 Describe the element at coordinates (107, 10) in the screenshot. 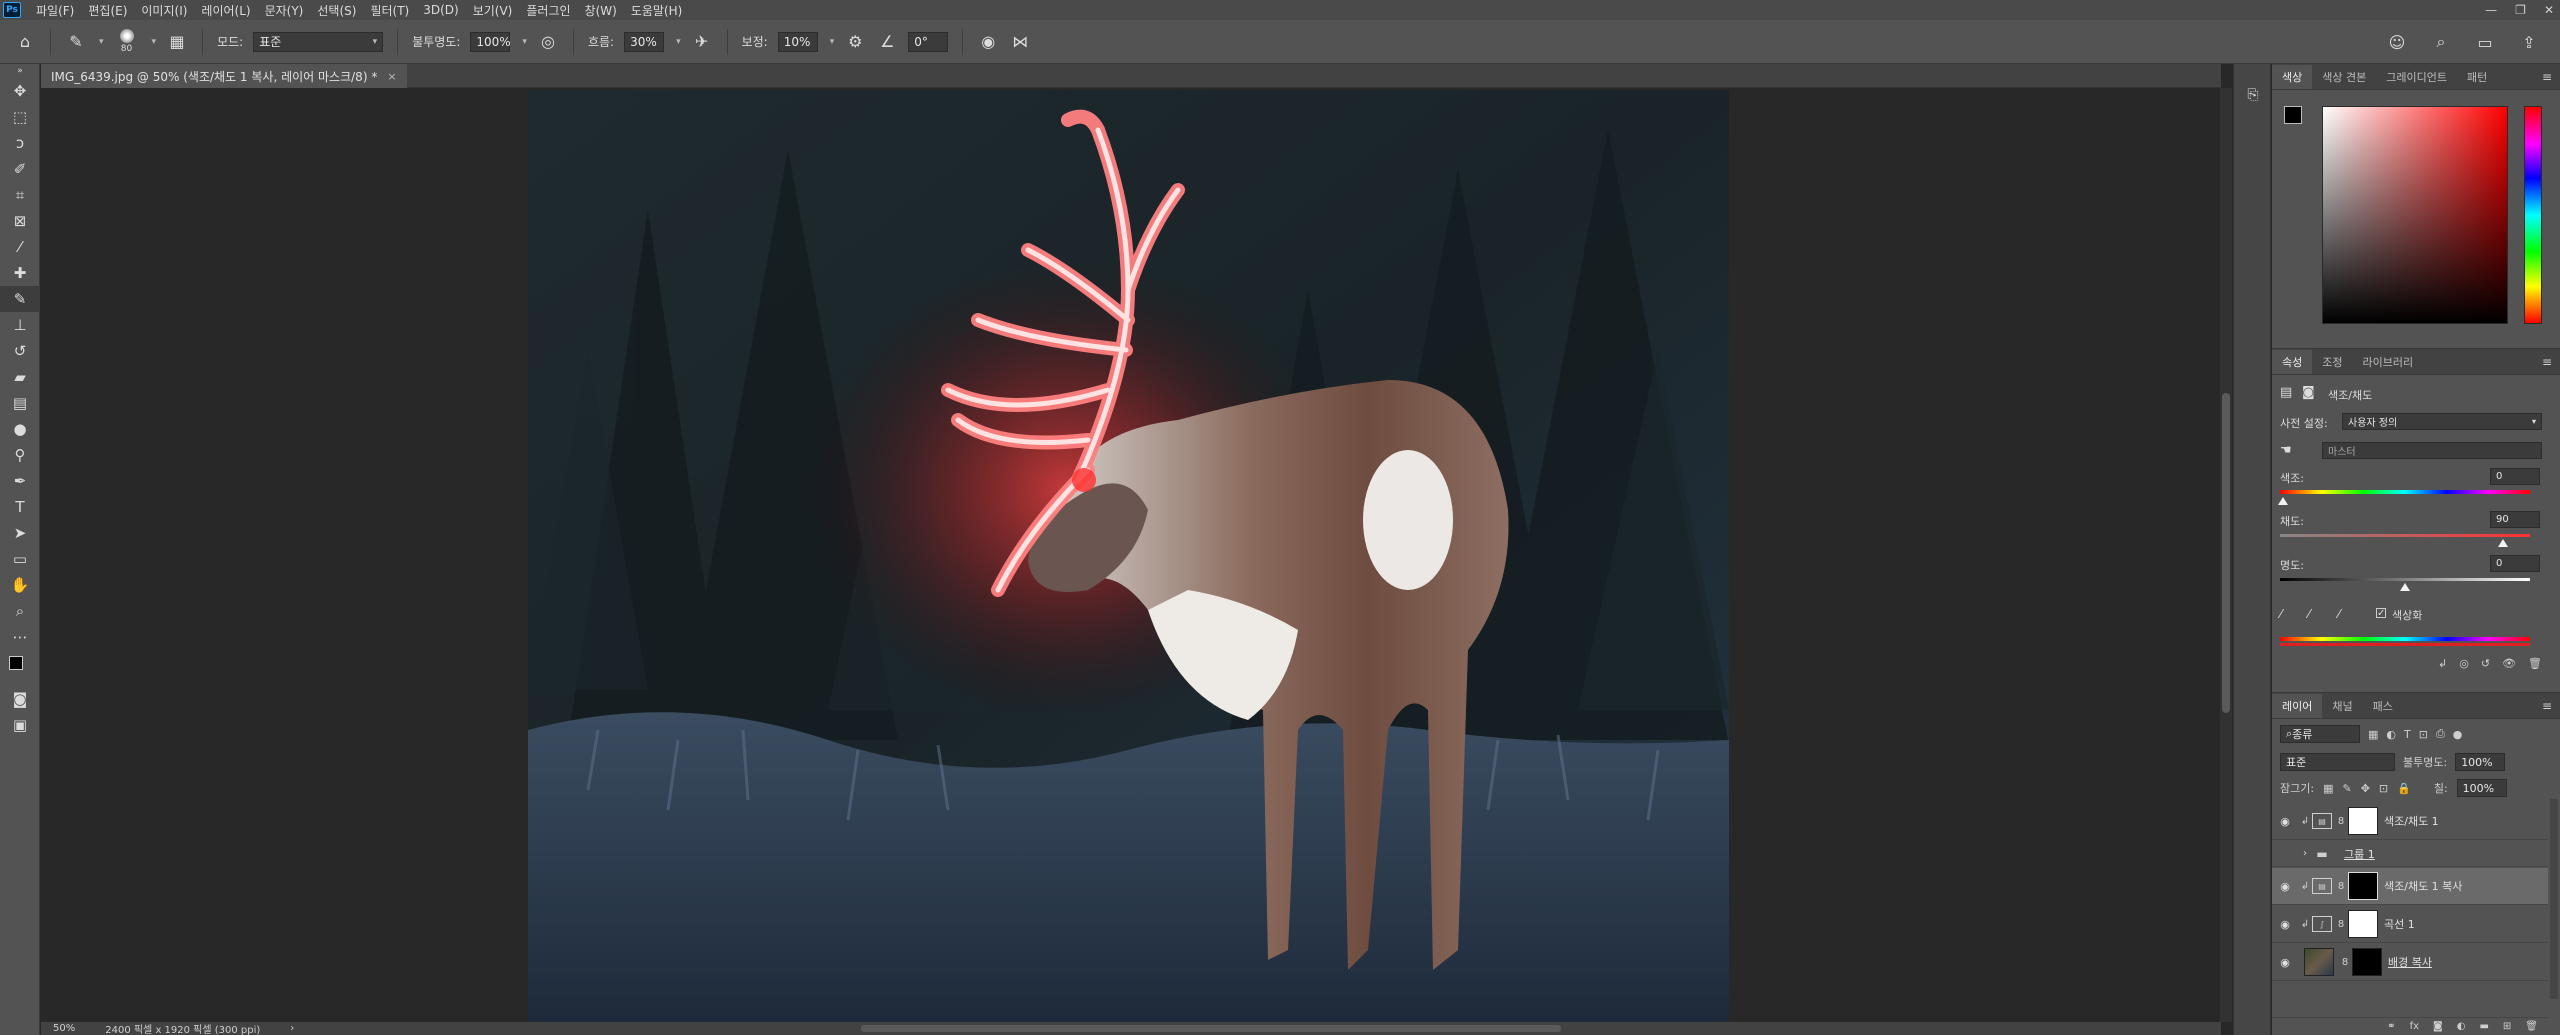

I see `menu-edit: 편집(E)` at that location.